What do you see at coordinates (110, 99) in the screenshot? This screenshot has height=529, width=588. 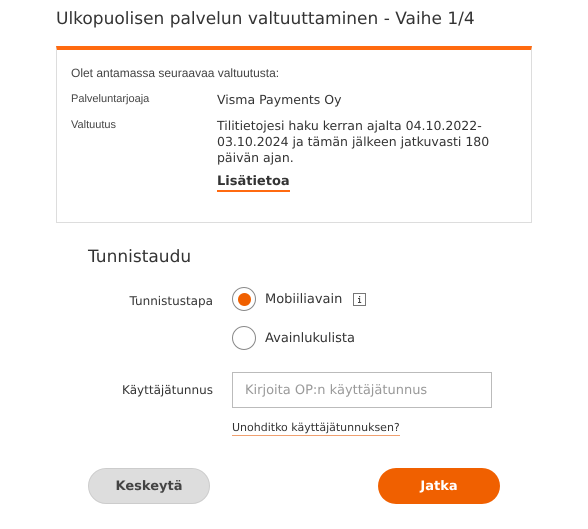 I see `row-label: Palveluntarjoaja` at bounding box center [110, 99].